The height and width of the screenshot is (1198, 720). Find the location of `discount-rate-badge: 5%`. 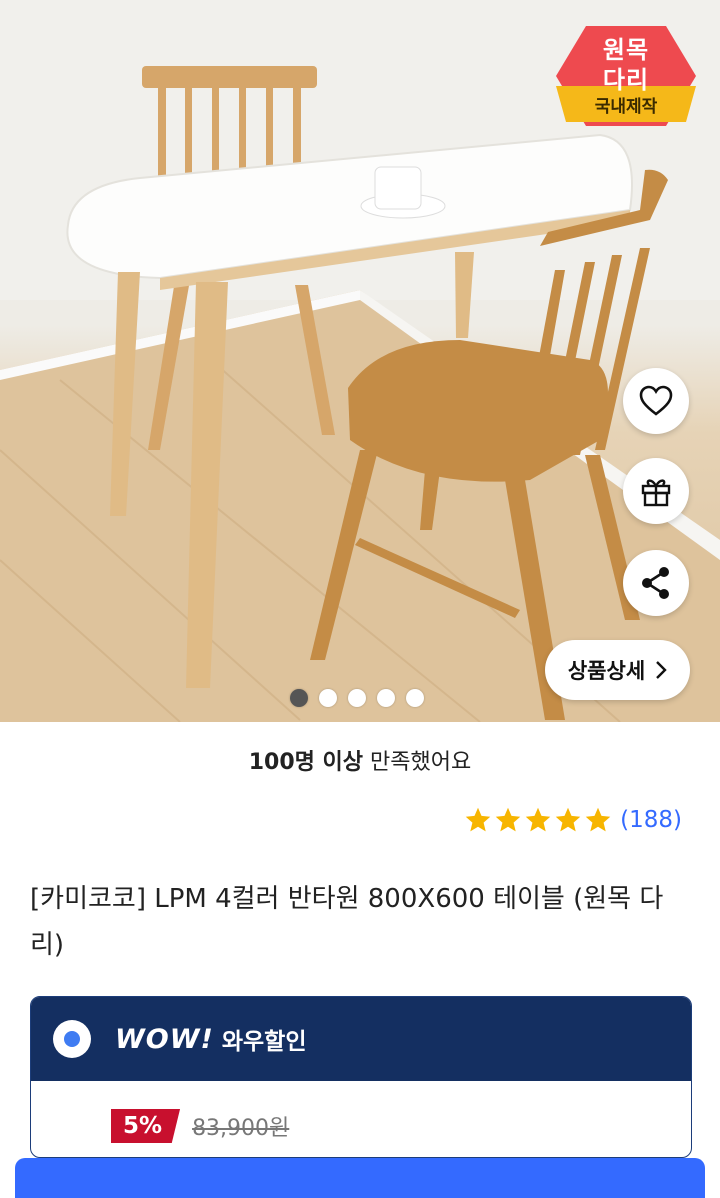

discount-rate-badge: 5% is located at coordinates (146, 1126).